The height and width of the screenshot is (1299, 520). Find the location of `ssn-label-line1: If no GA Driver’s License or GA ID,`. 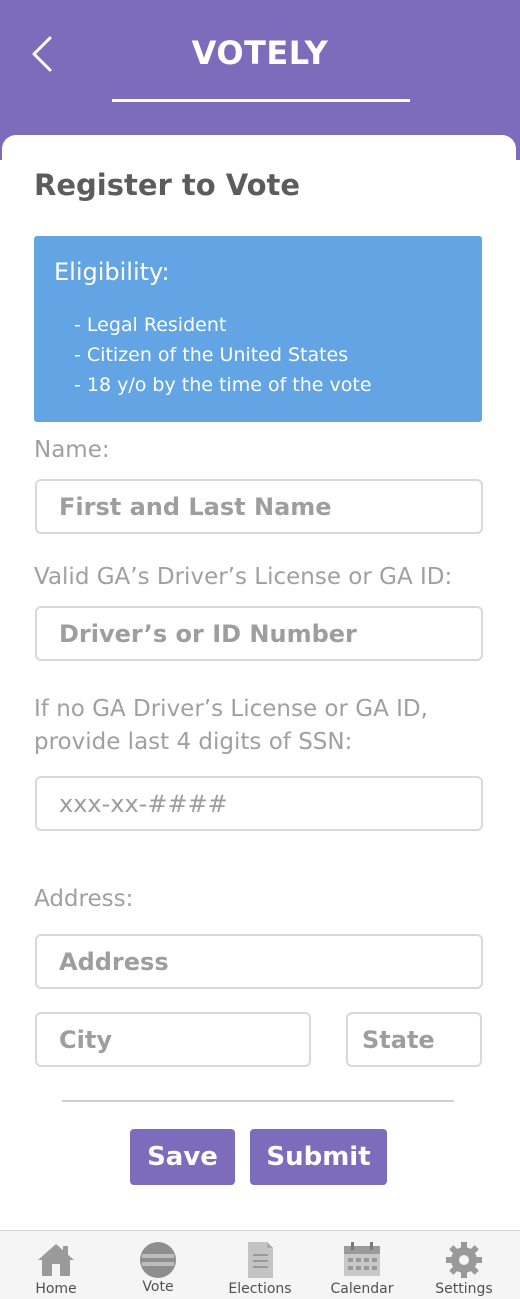

ssn-label-line1: If no GA Driver’s License or GA ID, is located at coordinates (231, 709).